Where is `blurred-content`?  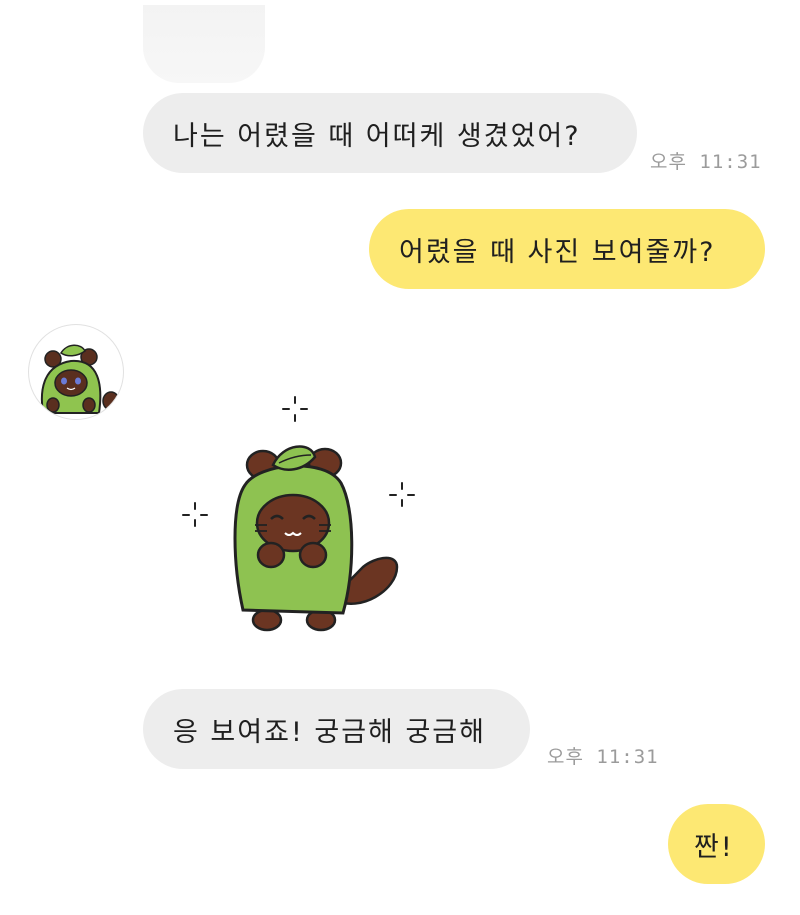 blurred-content is located at coordinates (204, 44).